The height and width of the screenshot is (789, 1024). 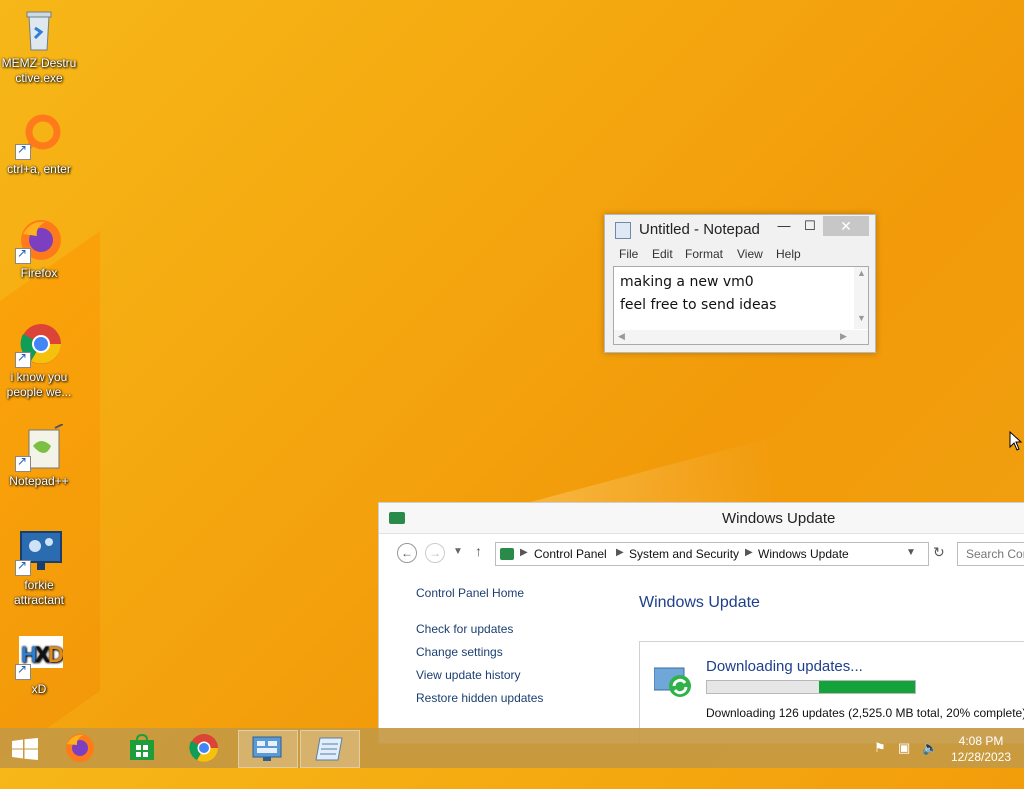 I want to click on horizontal-scrollbar: ◀ ▶, so click(x=741, y=337).